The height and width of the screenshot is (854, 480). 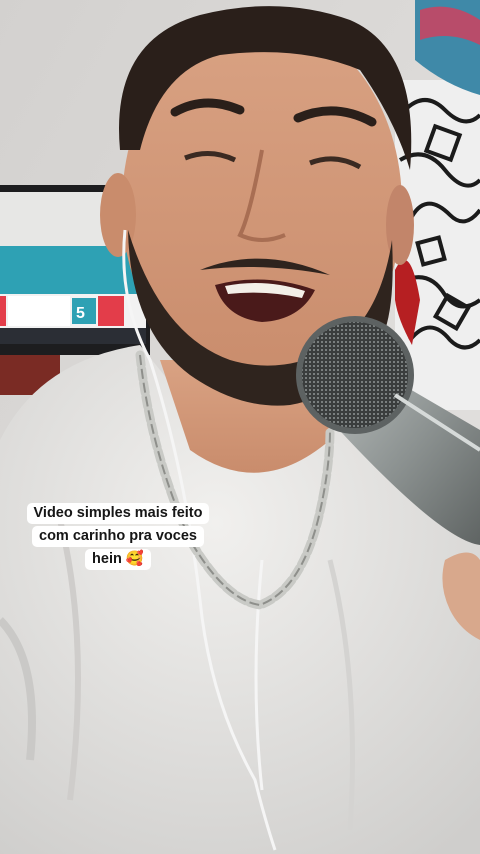 I want to click on caption-line-2: com carinho pra voces, so click(x=118, y=536).